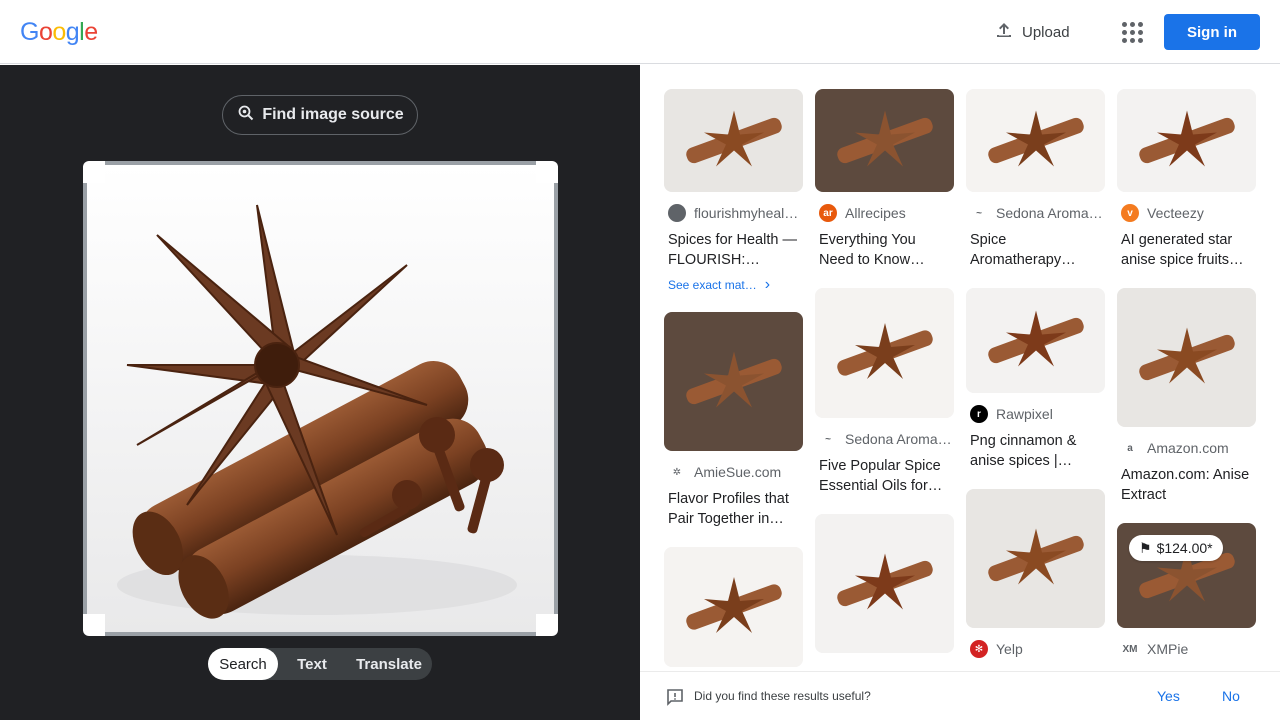 This screenshot has width=1280, height=720. What do you see at coordinates (94, 172) in the screenshot?
I see `crop-handle-top-left` at bounding box center [94, 172].